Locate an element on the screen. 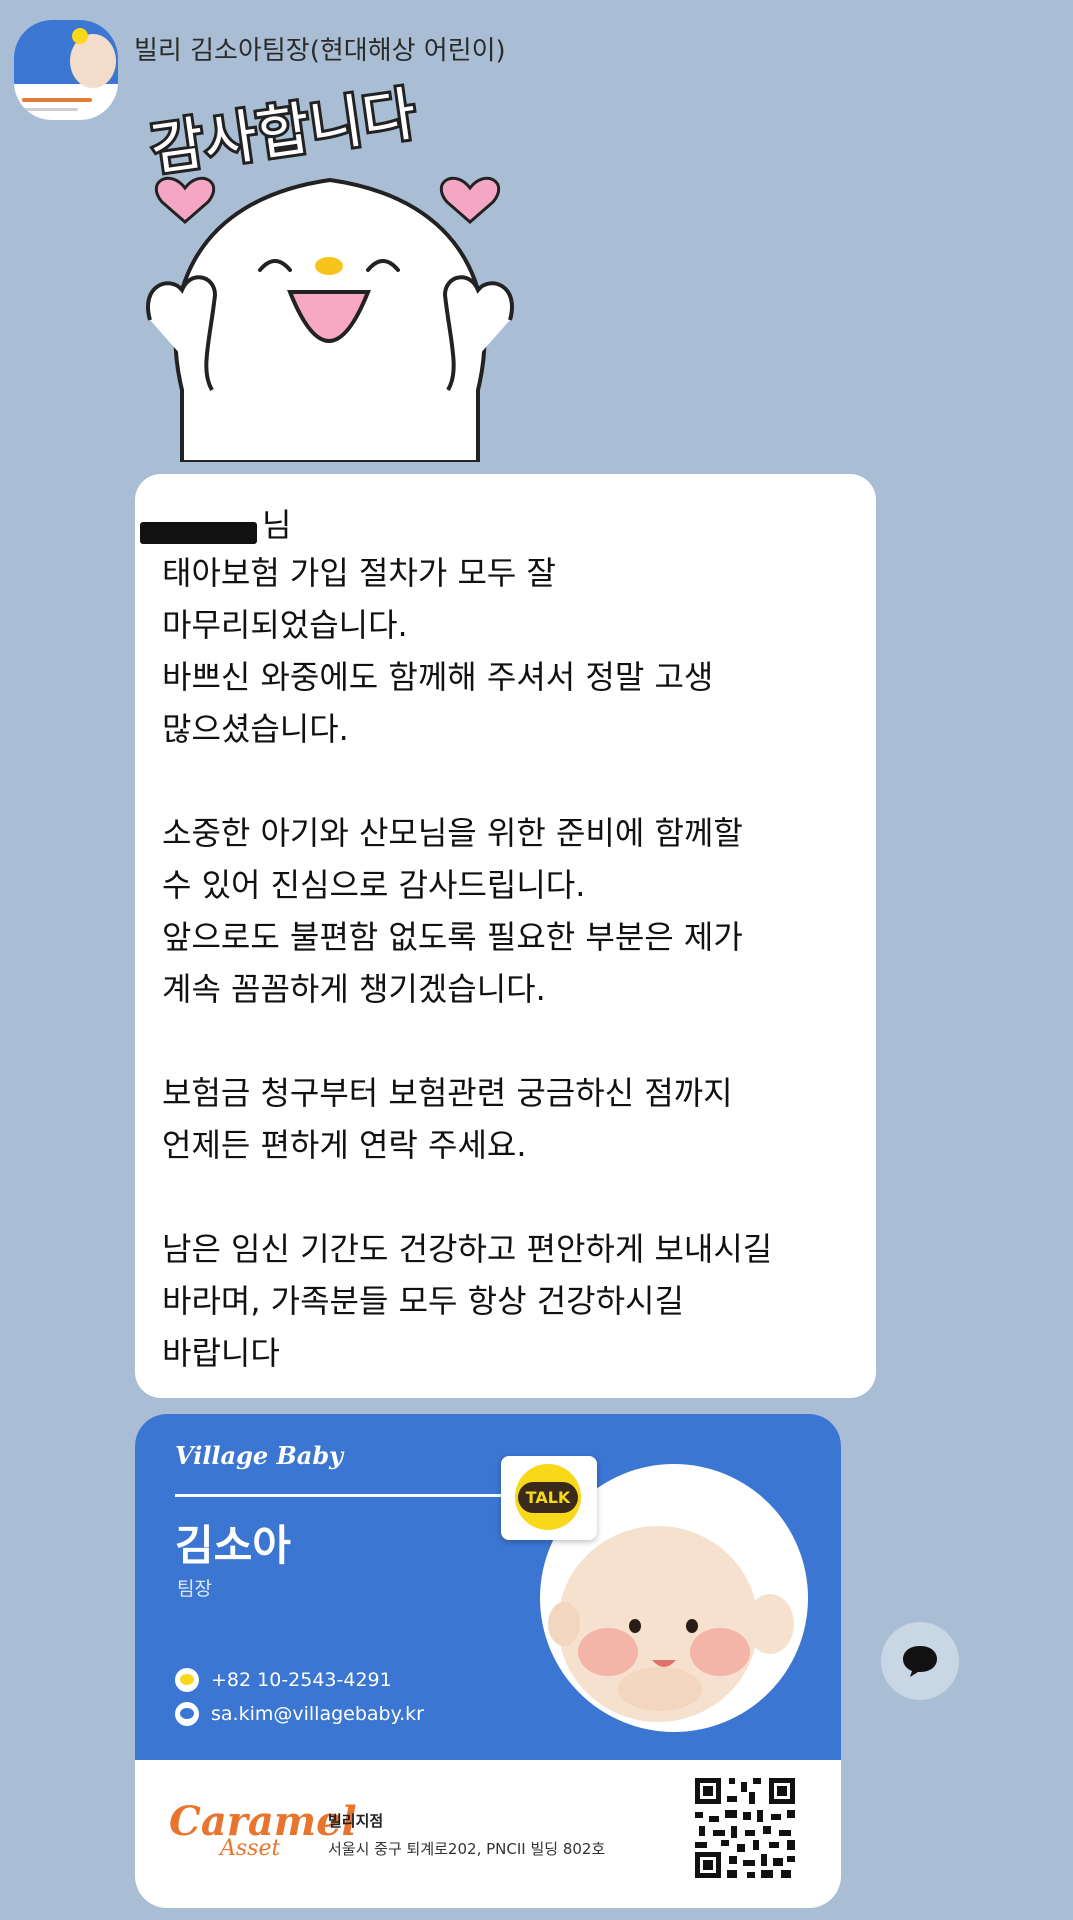 This screenshot has height=1920, width=1073. sender-name: 빌리 김소아팀장(현대해상 어린이) is located at coordinates (320, 51).